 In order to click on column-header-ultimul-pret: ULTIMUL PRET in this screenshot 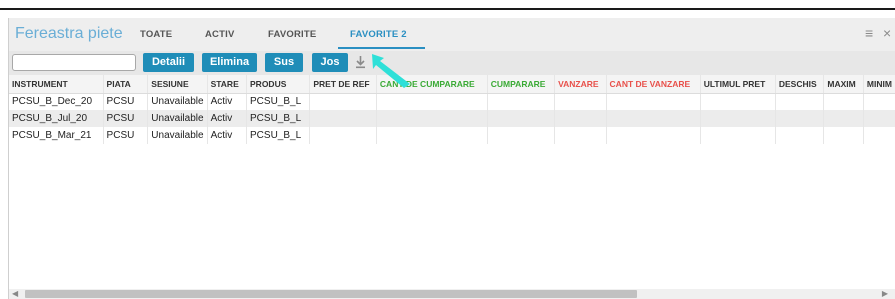, I will do `click(738, 84)`.